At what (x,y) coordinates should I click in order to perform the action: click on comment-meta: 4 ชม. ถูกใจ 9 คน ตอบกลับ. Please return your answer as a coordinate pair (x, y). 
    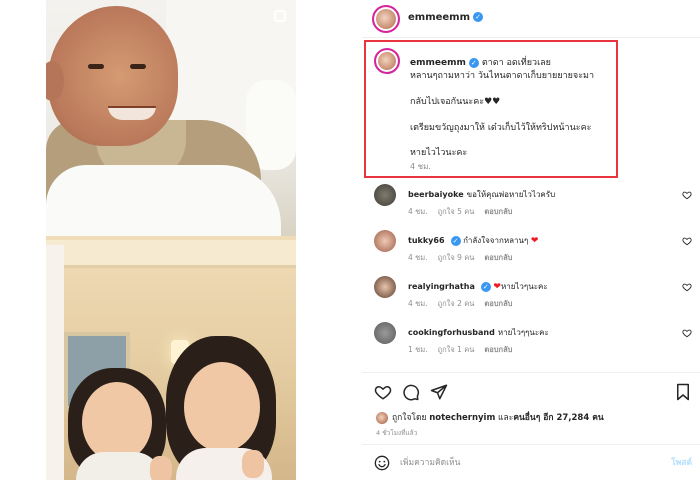
    Looking at the image, I should click on (465, 258).